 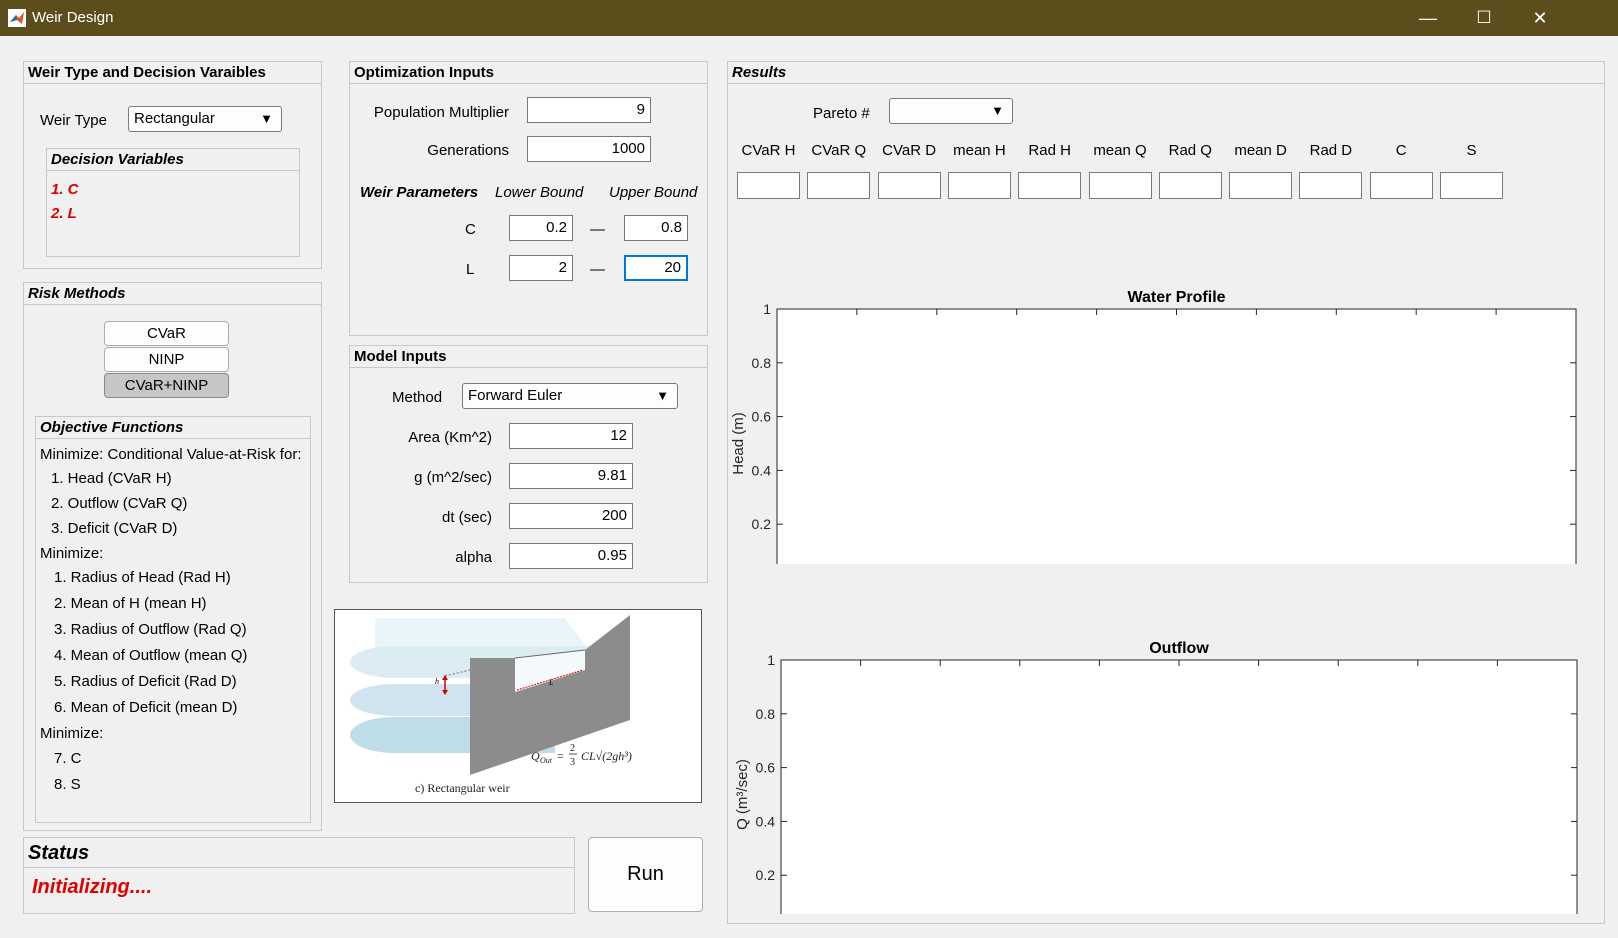 I want to click on formula-equals: =, so click(x=560, y=756).